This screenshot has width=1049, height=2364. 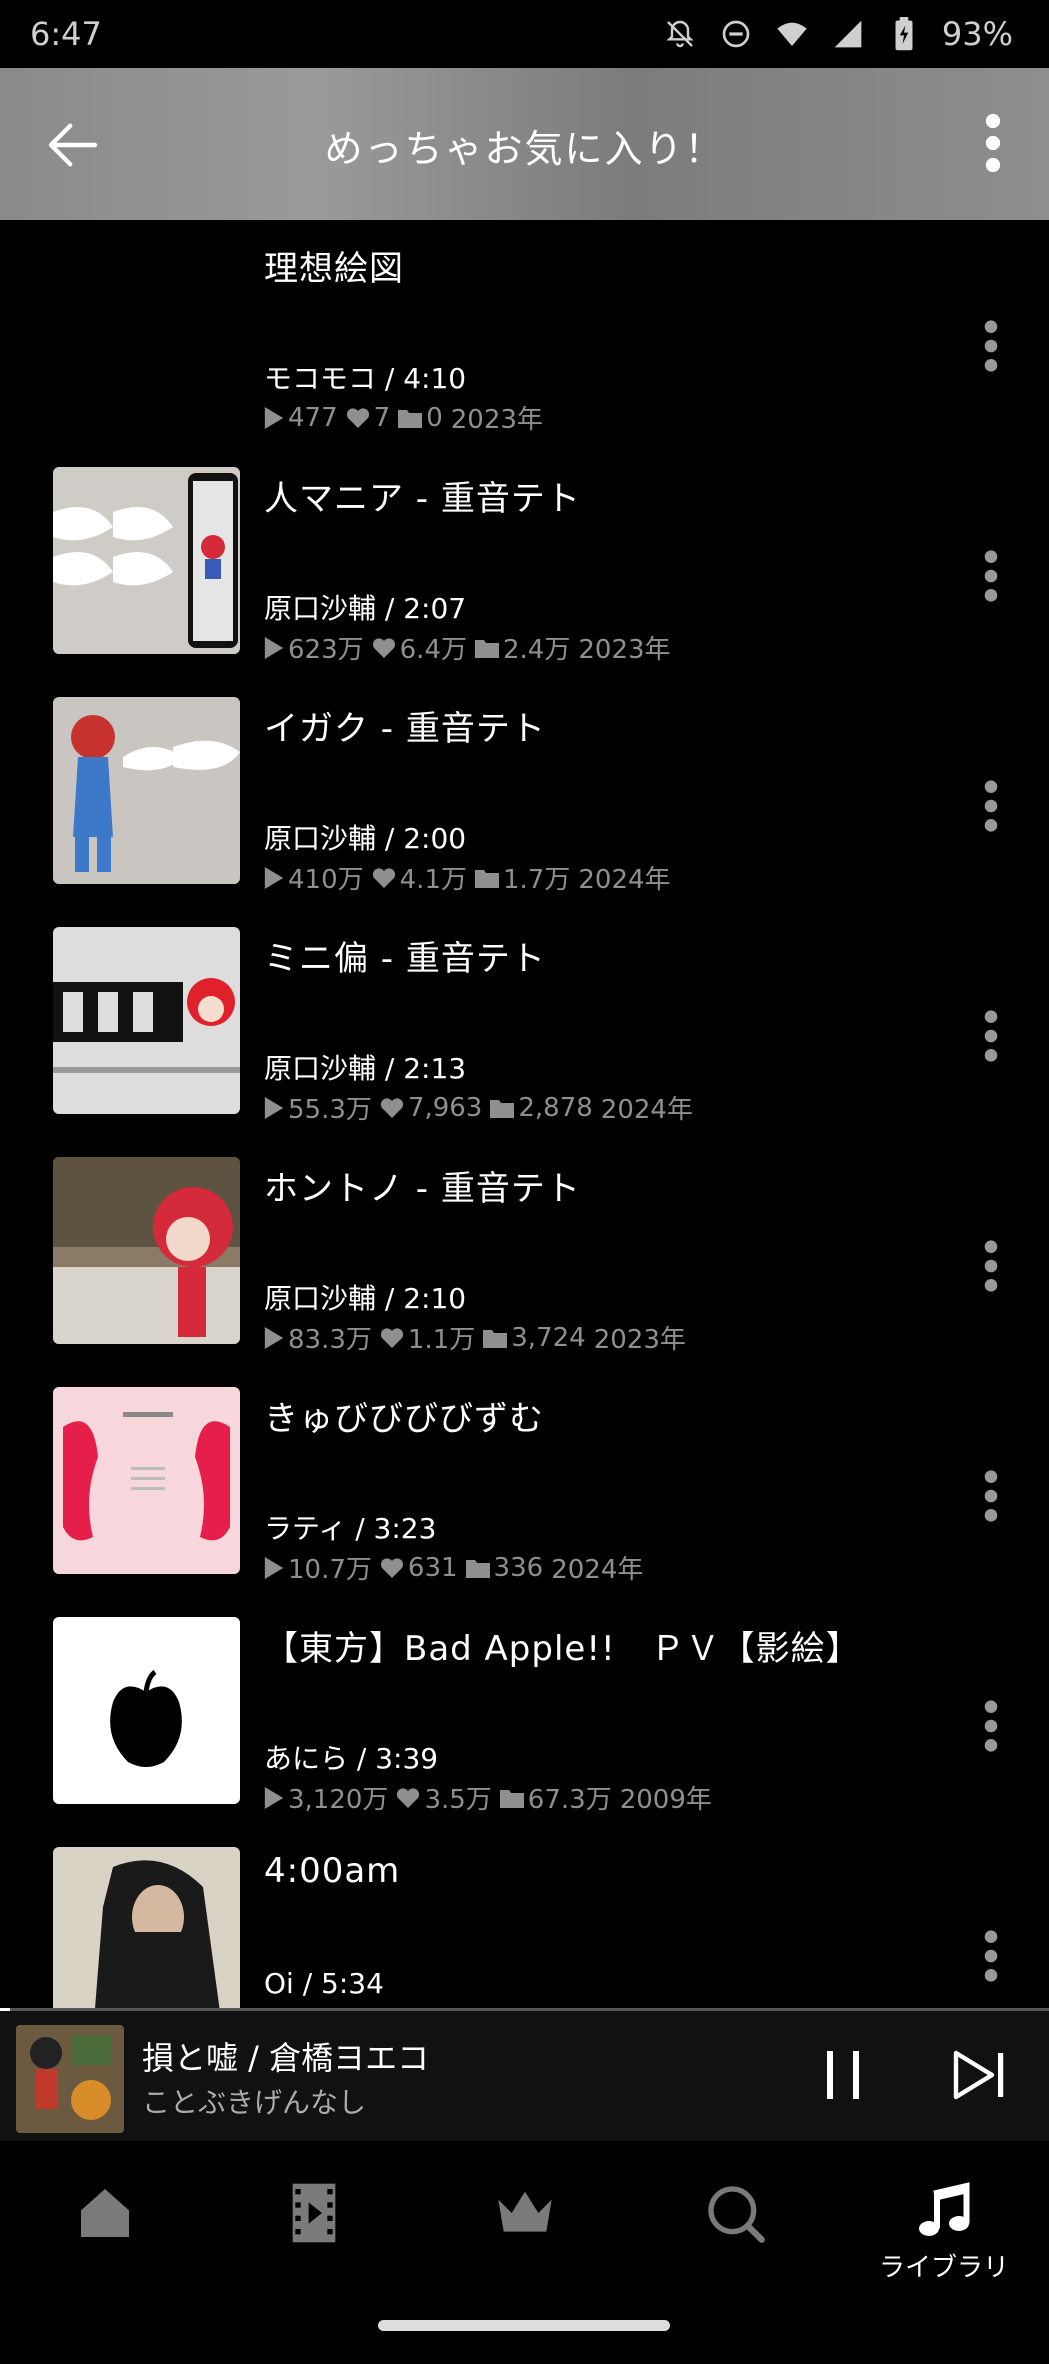 What do you see at coordinates (525, 2211) in the screenshot?
I see `crown-icon` at bounding box center [525, 2211].